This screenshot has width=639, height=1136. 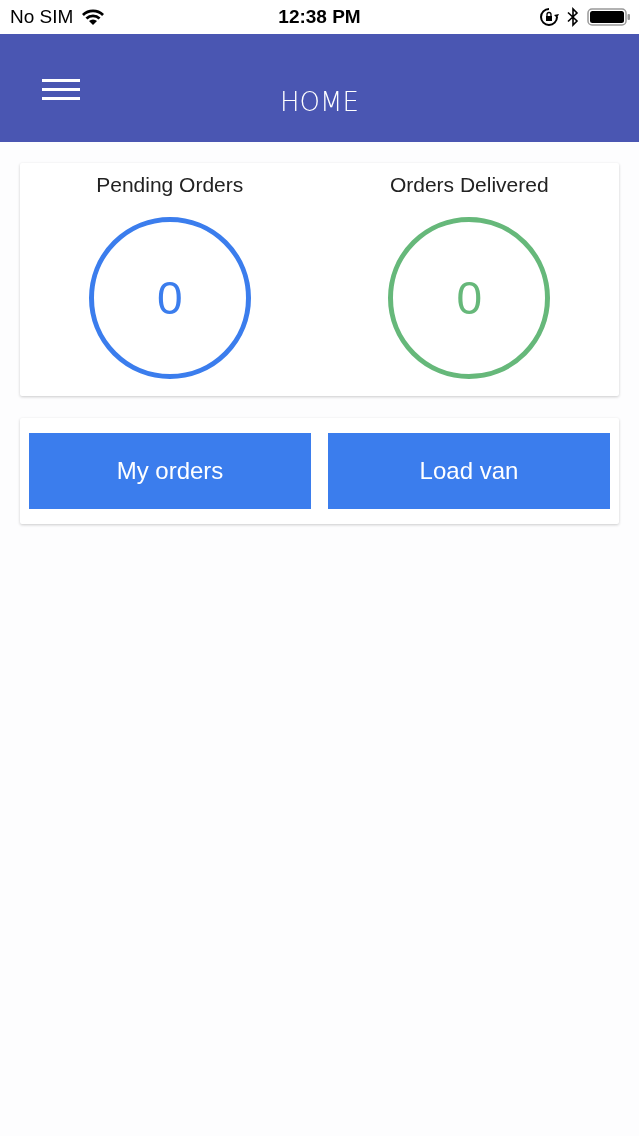 What do you see at coordinates (170, 471) in the screenshot?
I see `action-button: My orders` at bounding box center [170, 471].